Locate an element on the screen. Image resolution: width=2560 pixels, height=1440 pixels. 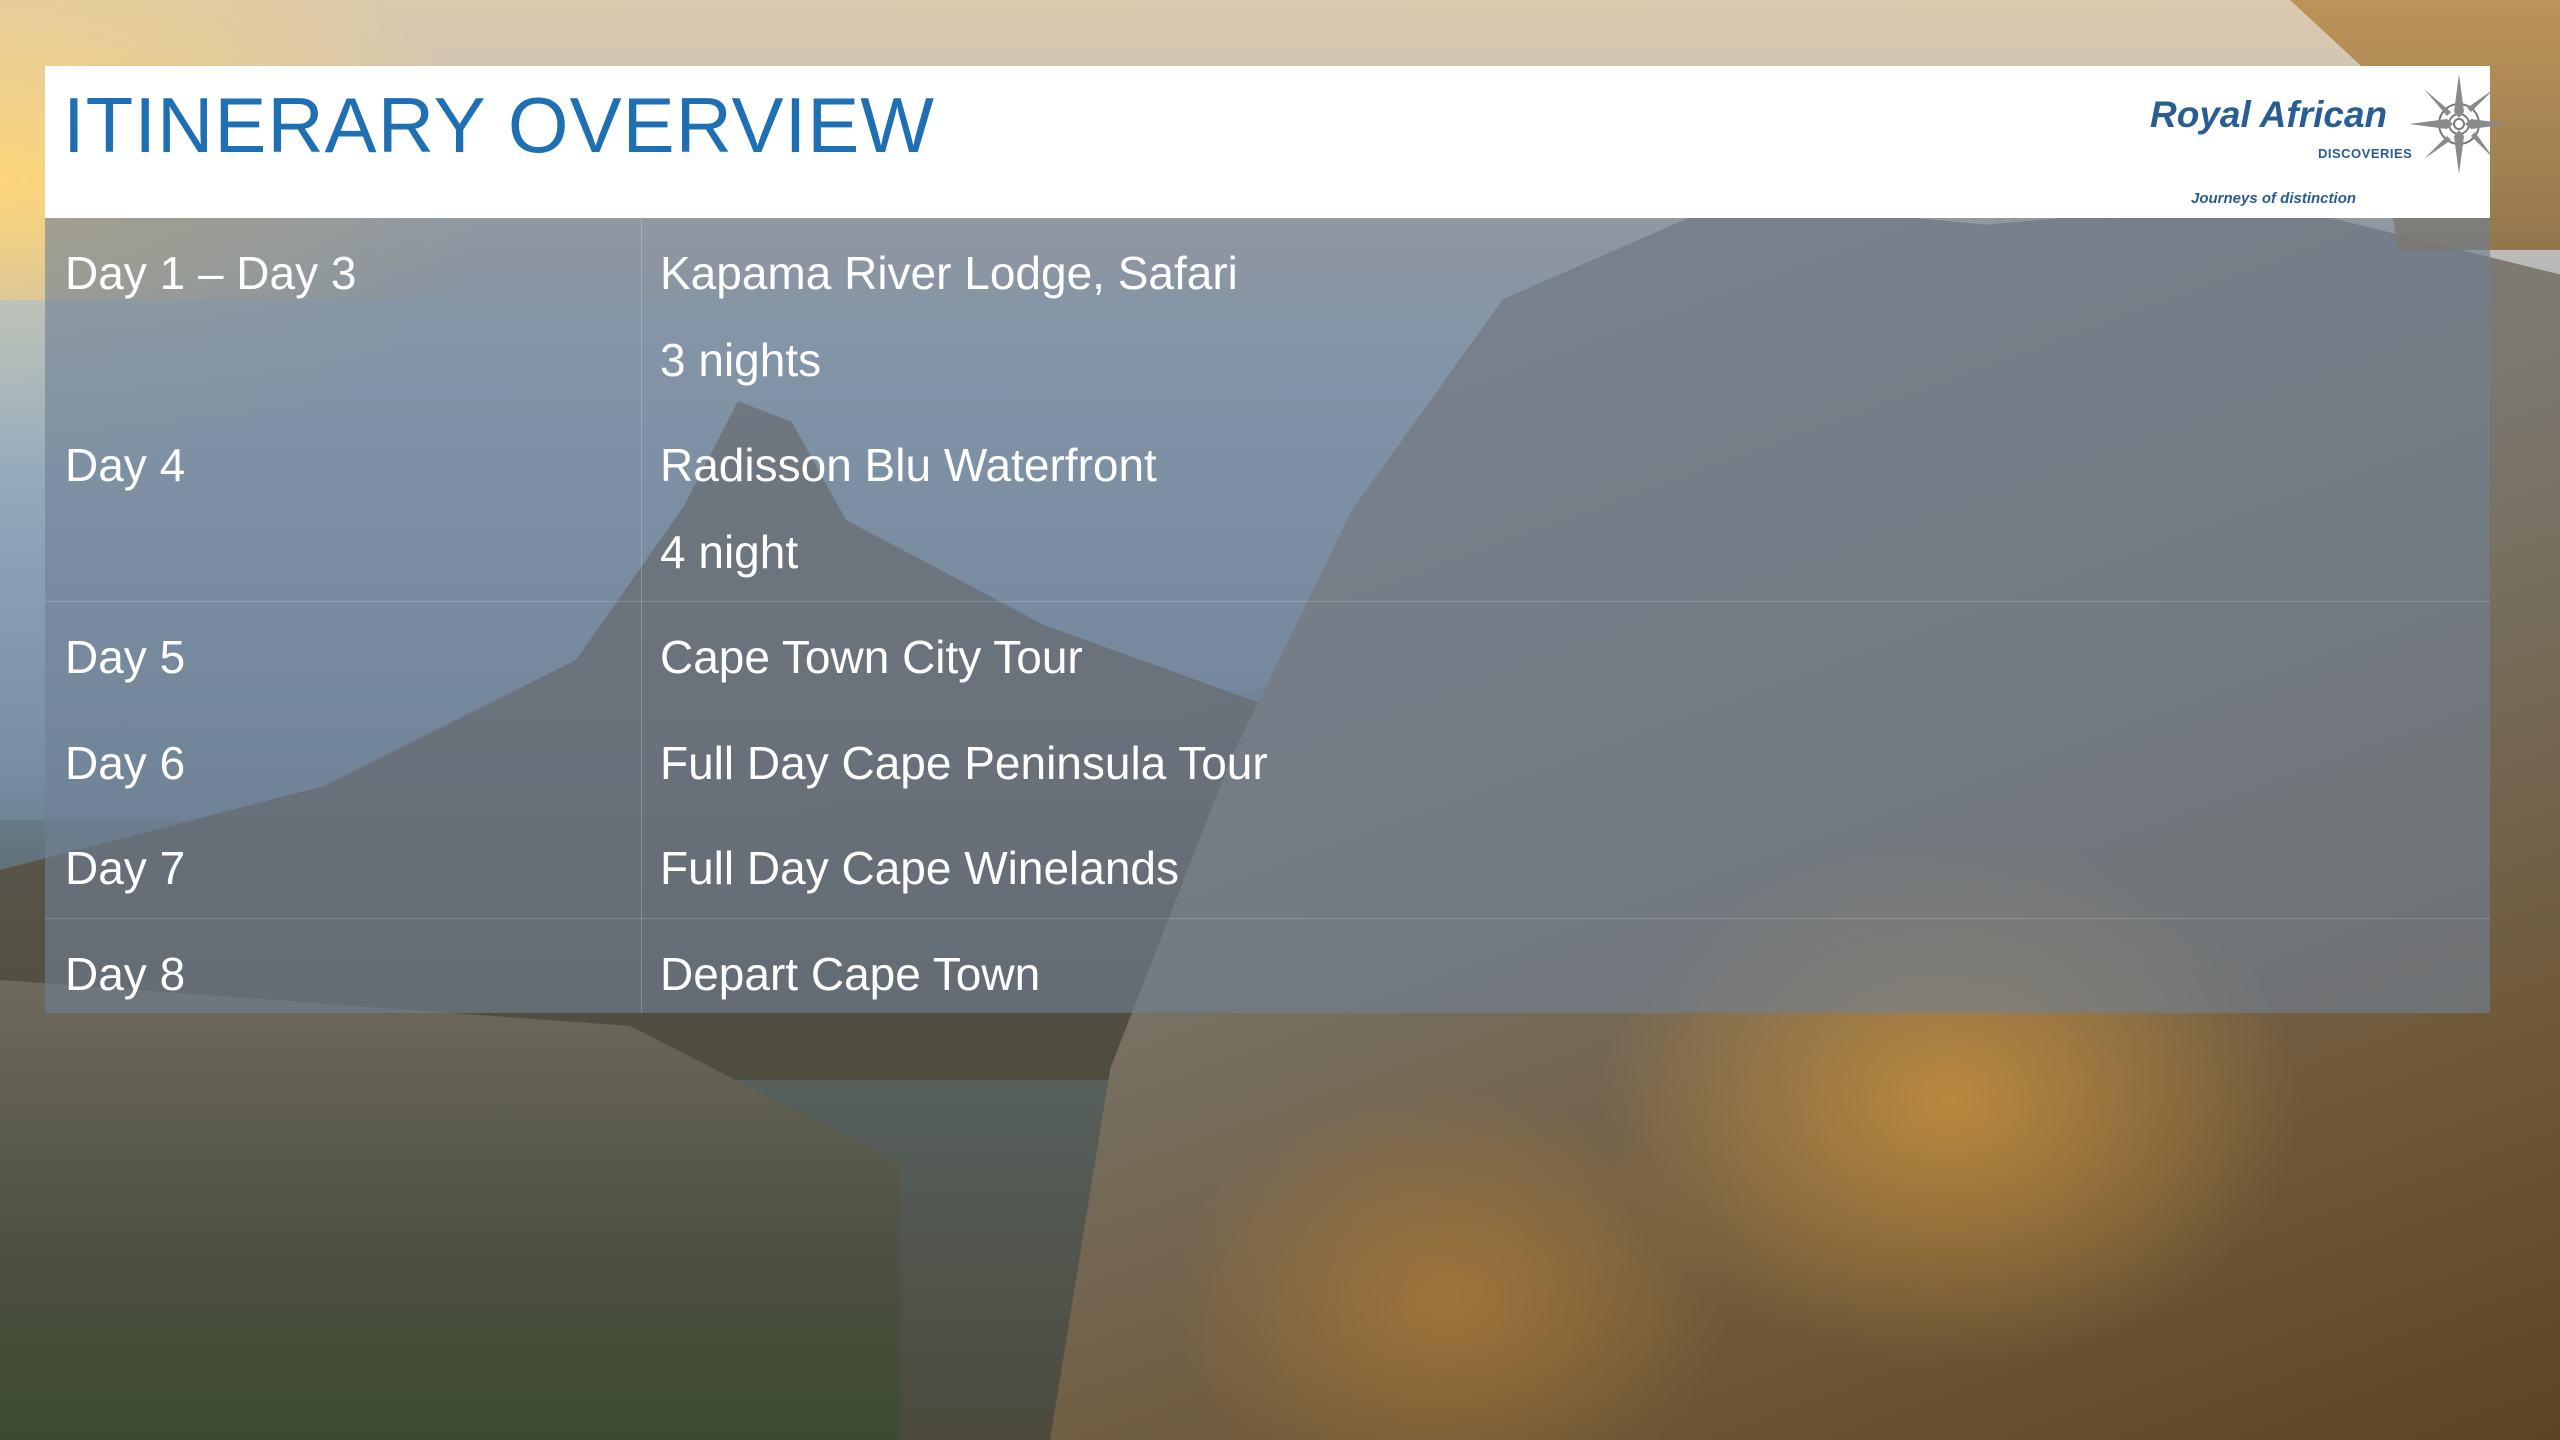
itinerary-description: Full Day Cape Winelands is located at coordinates (920, 868).